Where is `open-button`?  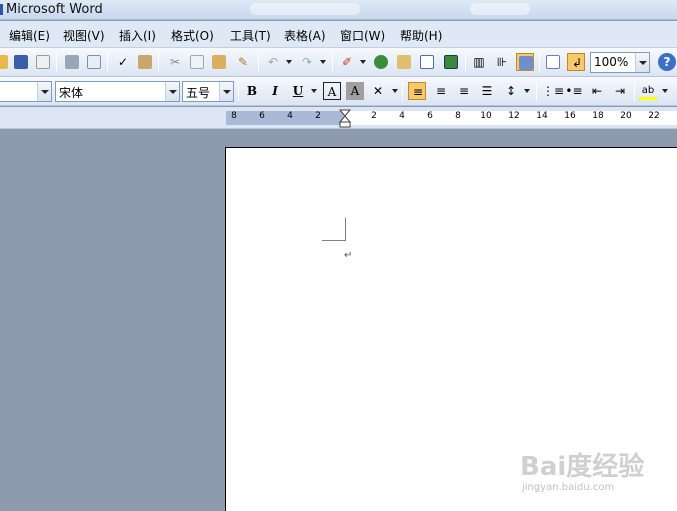 open-button is located at coordinates (5, 62).